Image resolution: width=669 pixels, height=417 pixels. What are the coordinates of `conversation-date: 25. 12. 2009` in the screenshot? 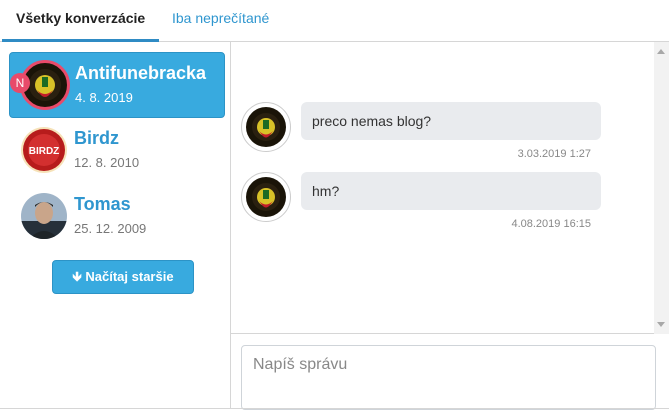 It's located at (110, 228).